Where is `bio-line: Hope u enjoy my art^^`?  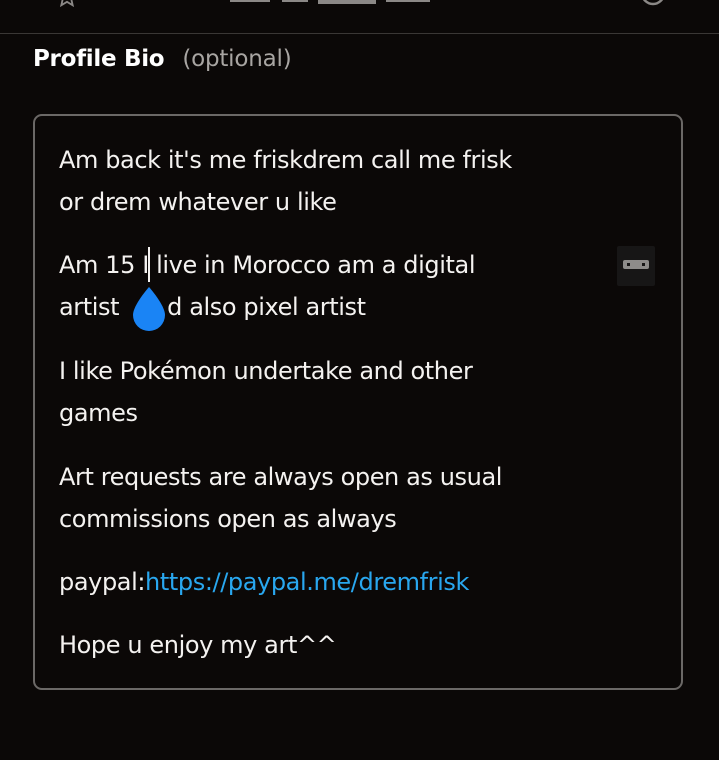 bio-line: Hope u enjoy my art^^ is located at coordinates (198, 645).